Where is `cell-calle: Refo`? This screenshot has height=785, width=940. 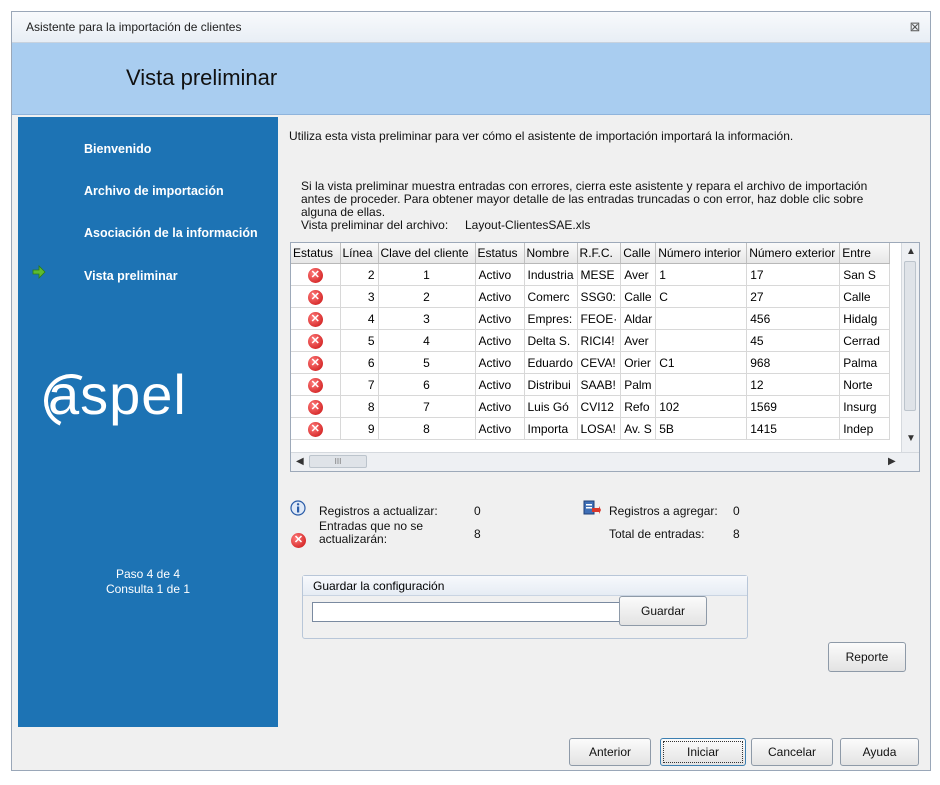
cell-calle: Refo is located at coordinates (638, 406).